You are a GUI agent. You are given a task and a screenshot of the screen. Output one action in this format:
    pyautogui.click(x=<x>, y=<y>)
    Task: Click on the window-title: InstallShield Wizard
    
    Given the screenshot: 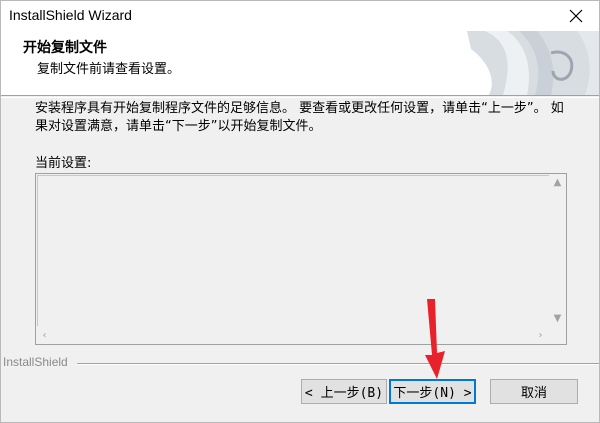 What is the action you would take?
    pyautogui.click(x=70, y=15)
    